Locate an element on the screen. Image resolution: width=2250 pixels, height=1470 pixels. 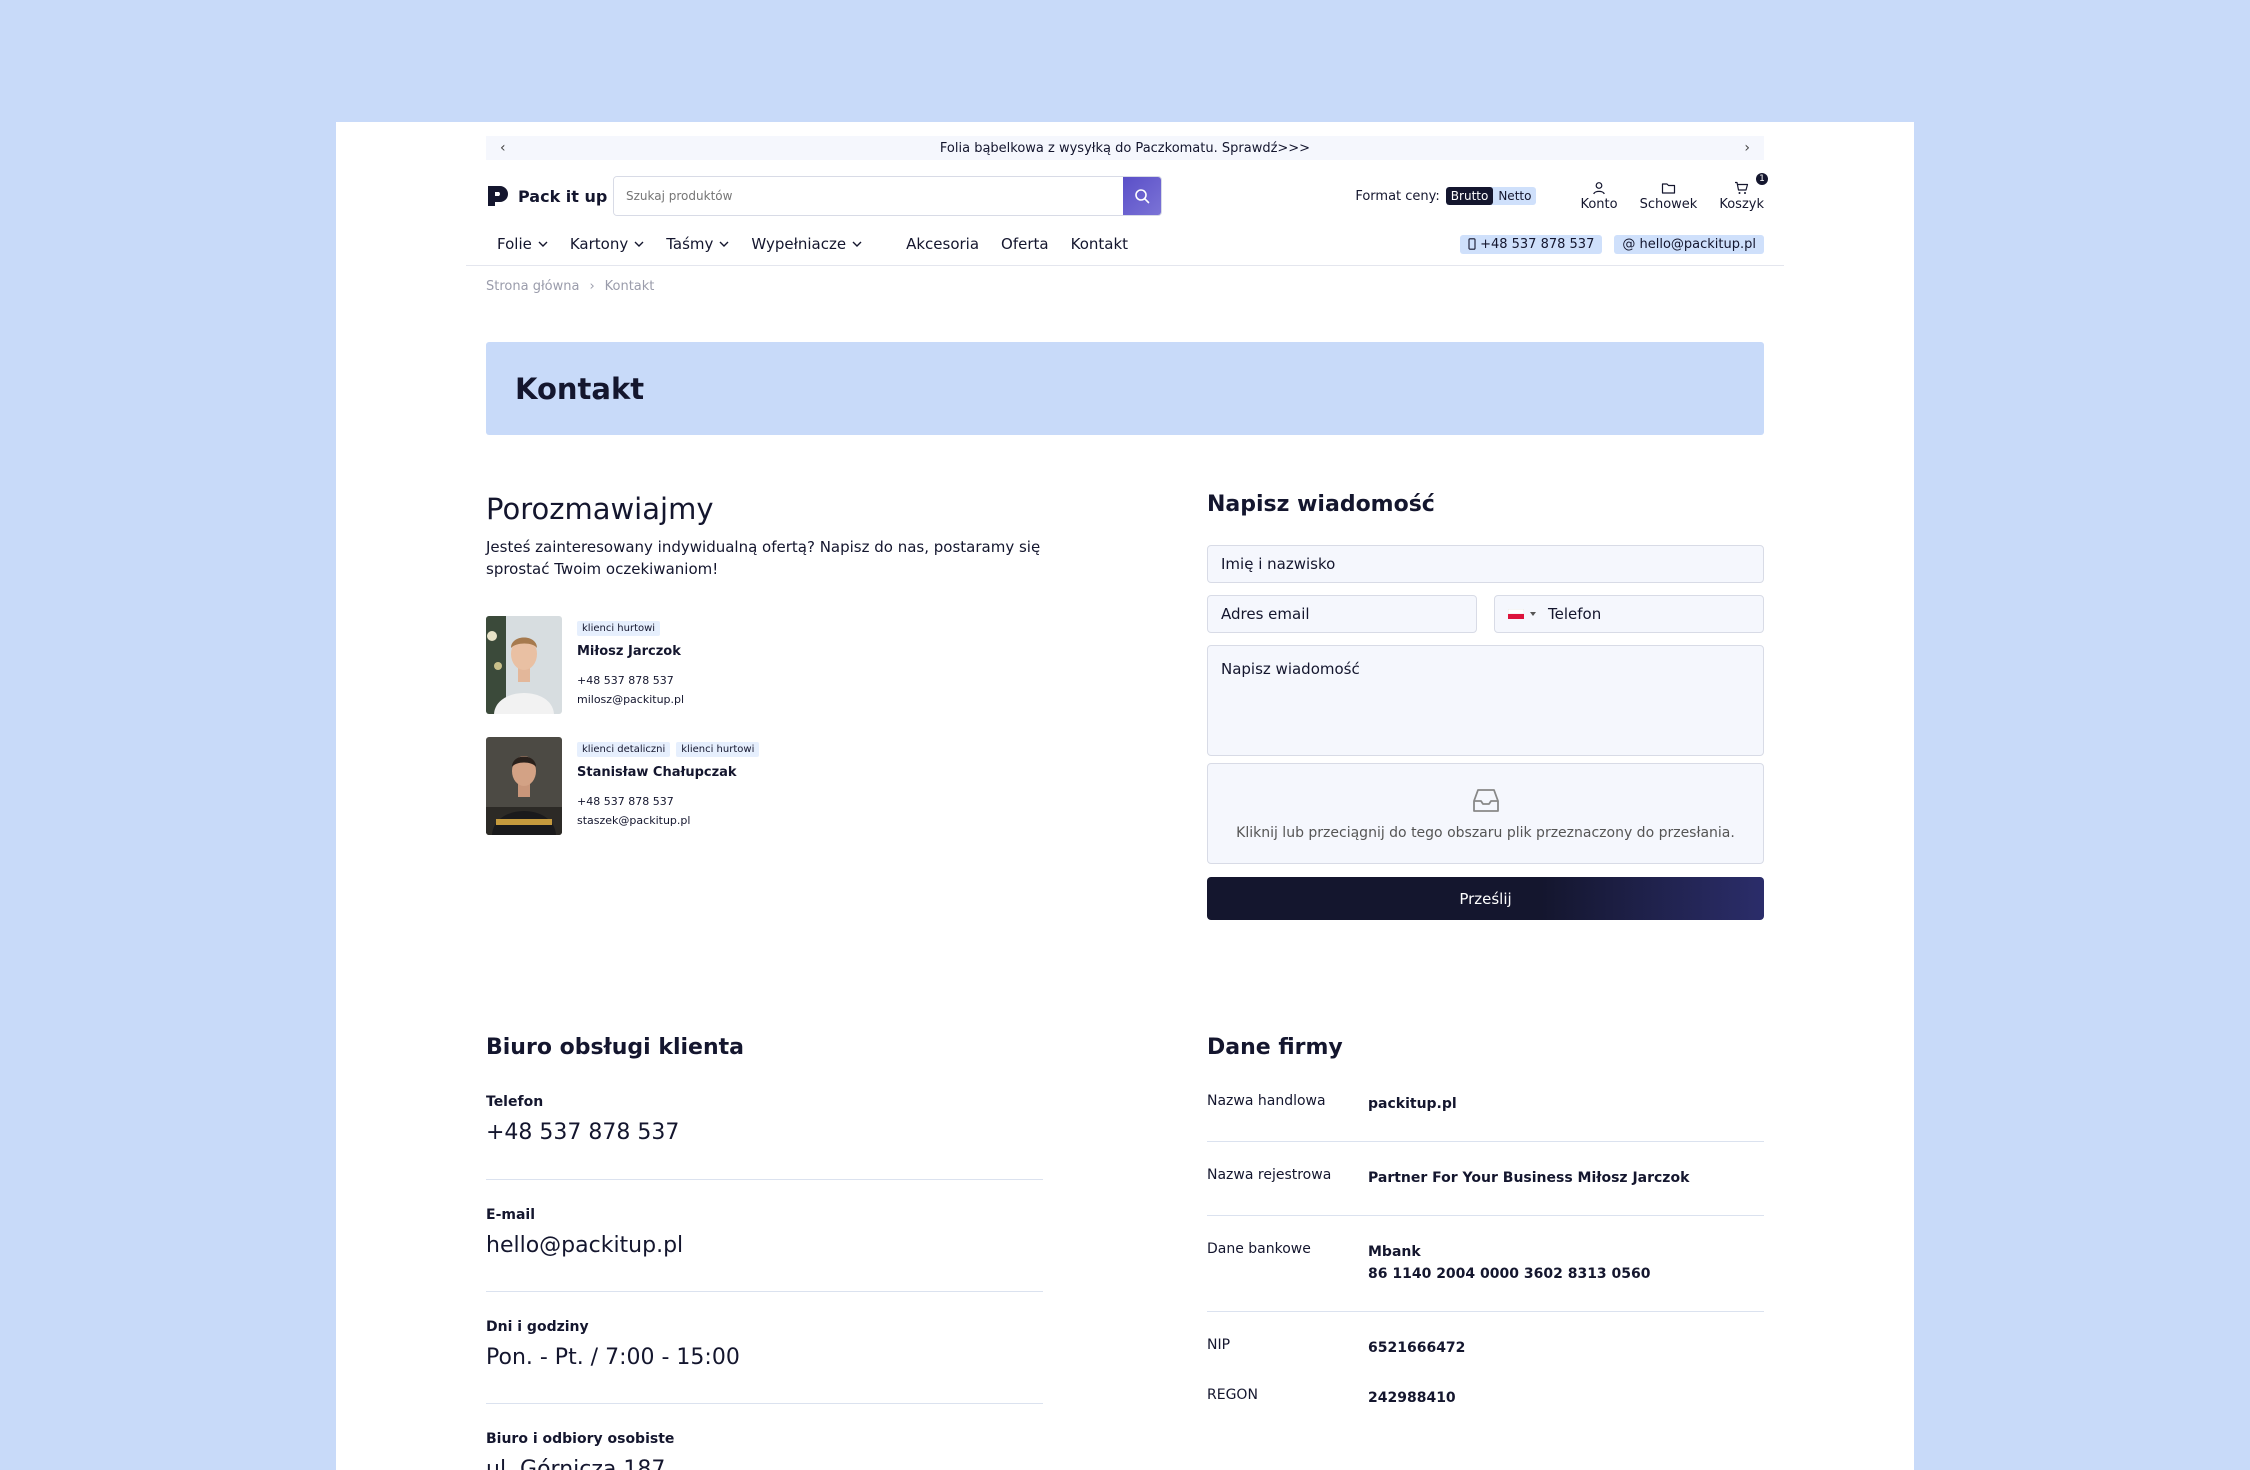
header: Pack it up Format ceny: Brutto Netto is located at coordinates (1127, 194).